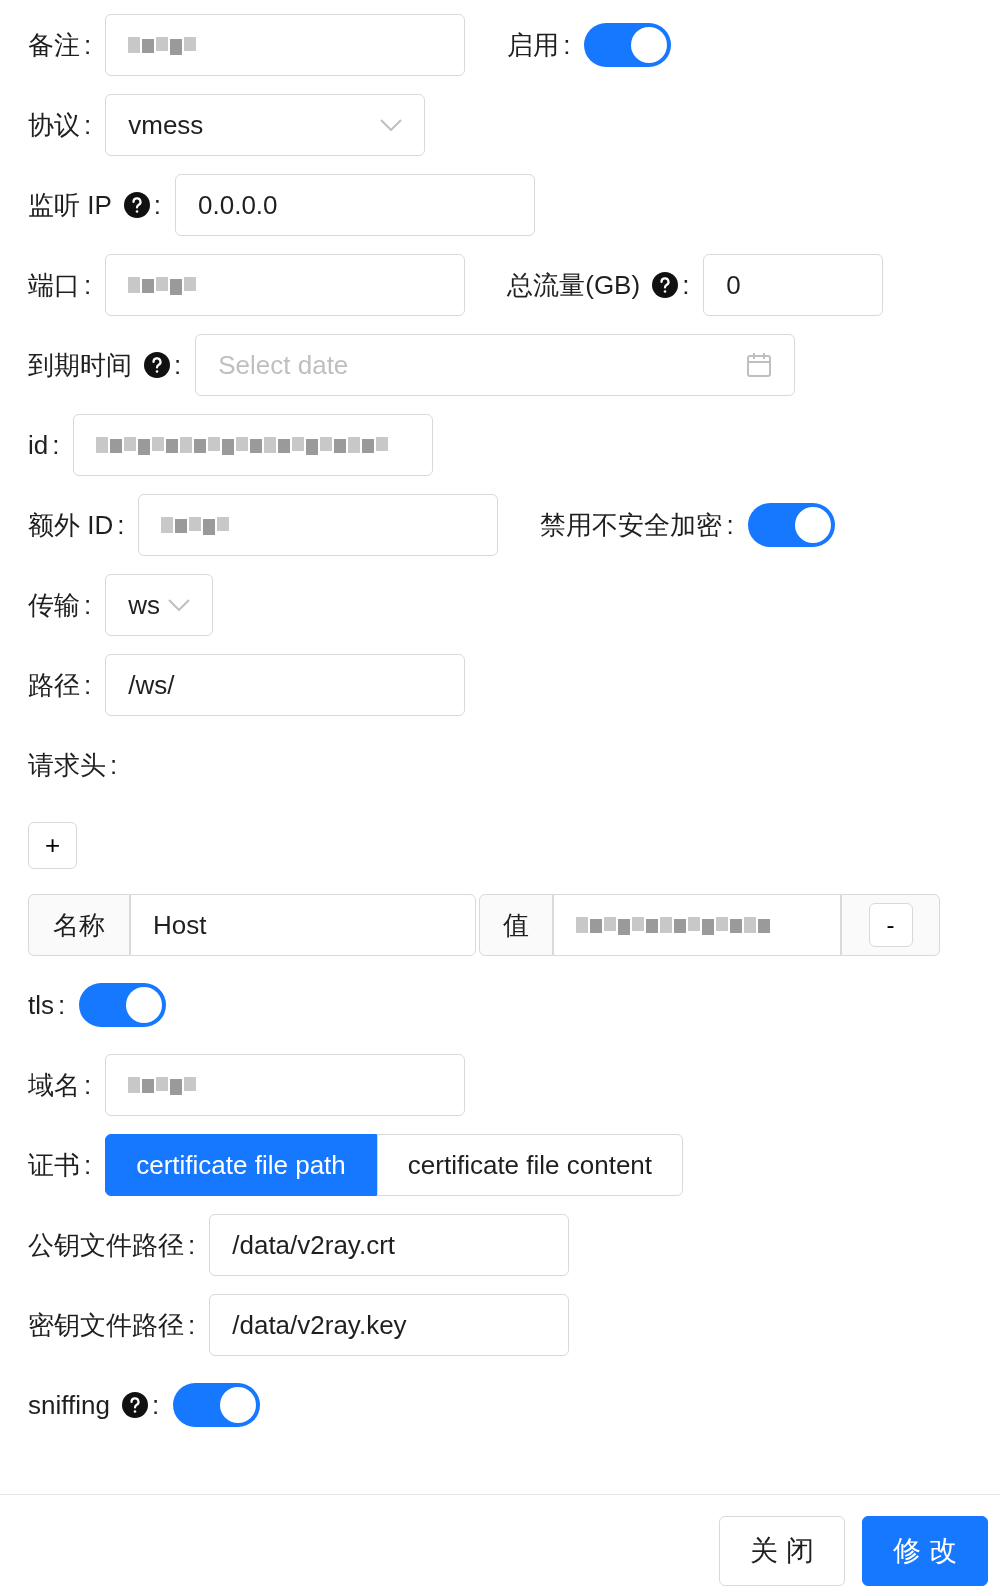  Describe the element at coordinates (106, 1325) in the screenshot. I see `field-label: 密钥文件路径` at that location.